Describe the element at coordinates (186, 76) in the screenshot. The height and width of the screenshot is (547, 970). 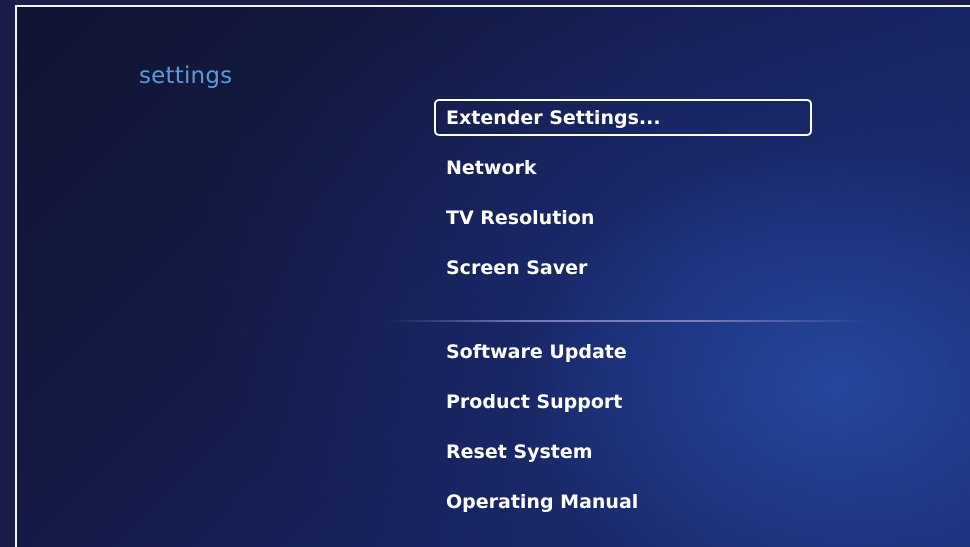
I see `page-title: settings` at that location.